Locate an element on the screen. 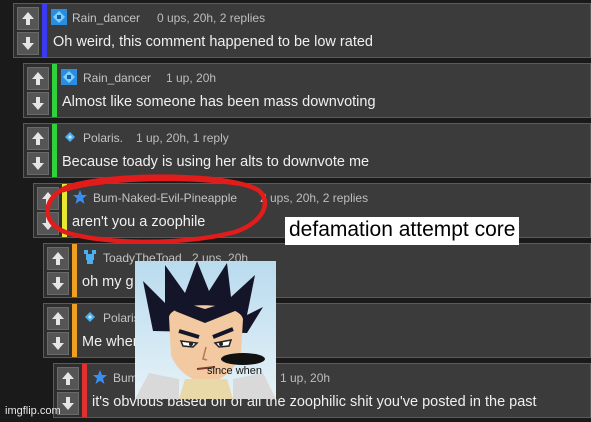 This screenshot has width=591, height=422. red-circle-annotation is located at coordinates (156, 209).